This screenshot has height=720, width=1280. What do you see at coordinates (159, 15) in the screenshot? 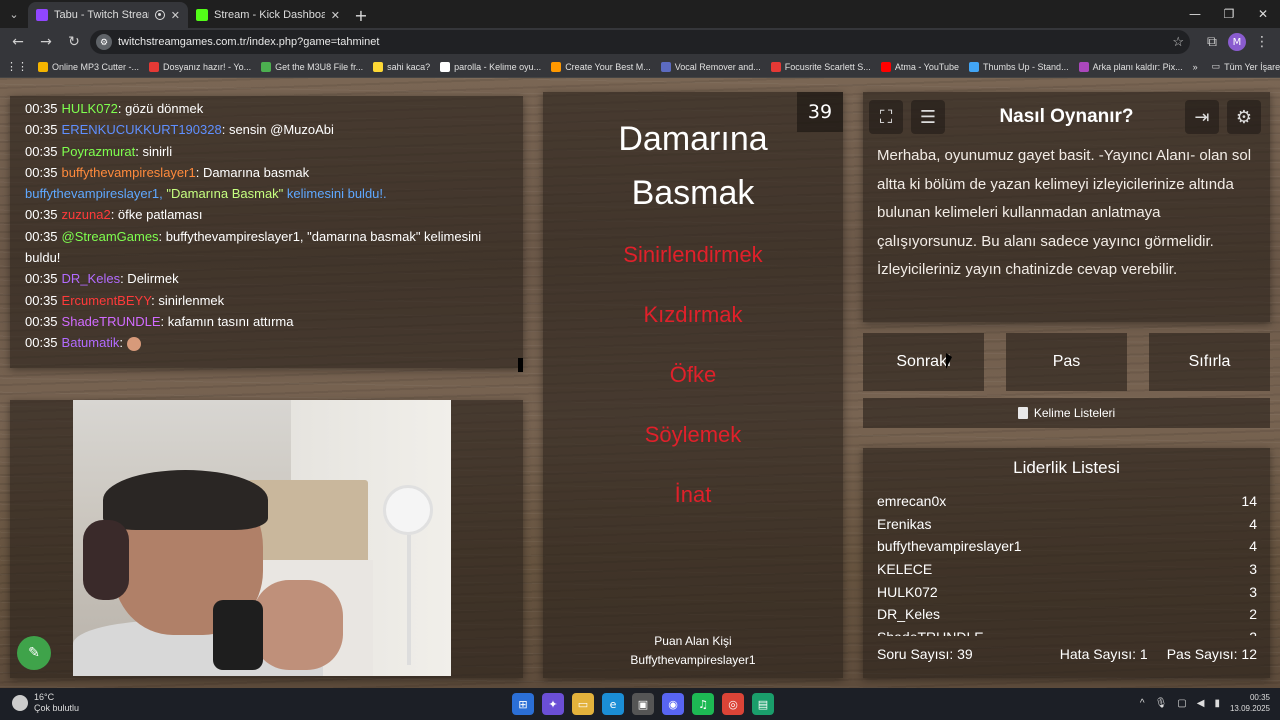
I see `recording-icon` at bounding box center [159, 15].